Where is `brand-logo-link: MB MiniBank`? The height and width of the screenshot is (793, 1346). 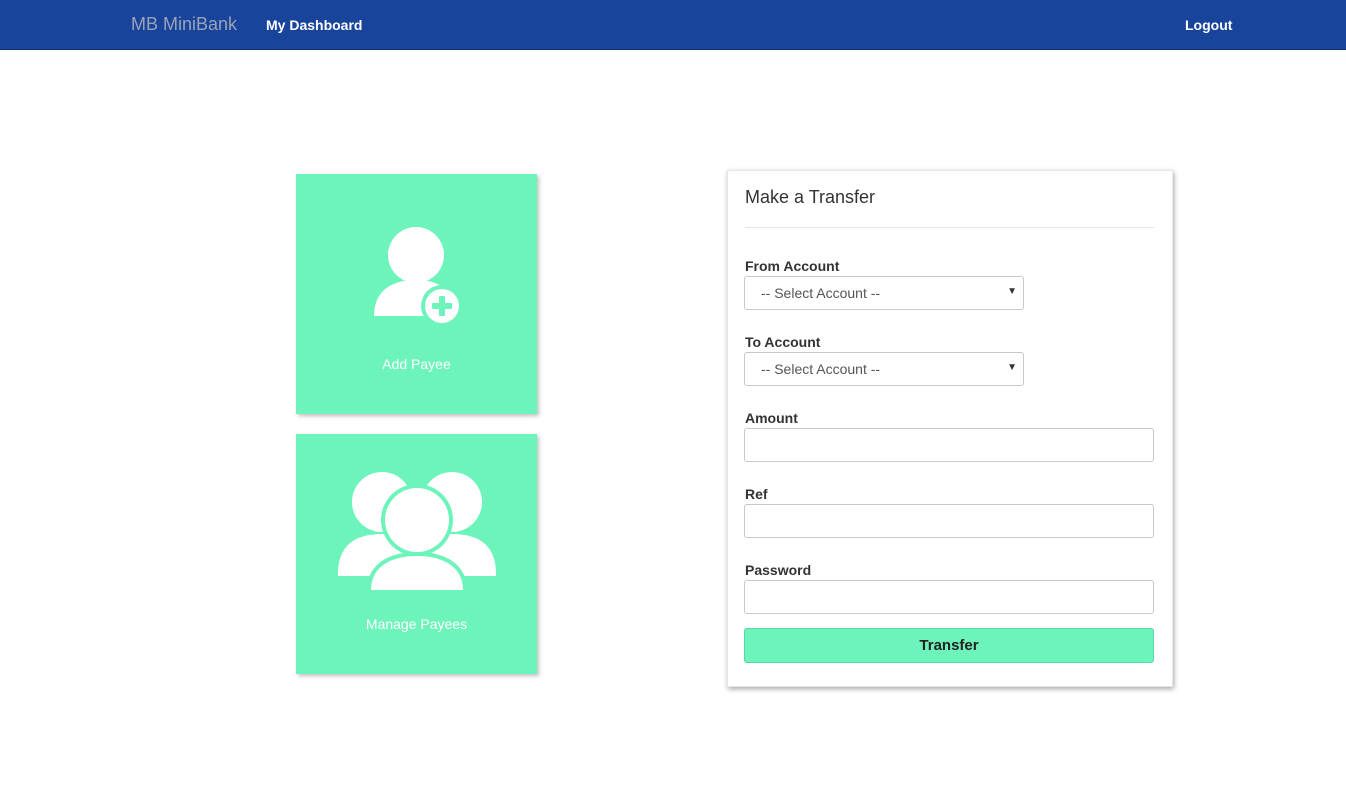 brand-logo-link: MB MiniBank is located at coordinates (184, 24).